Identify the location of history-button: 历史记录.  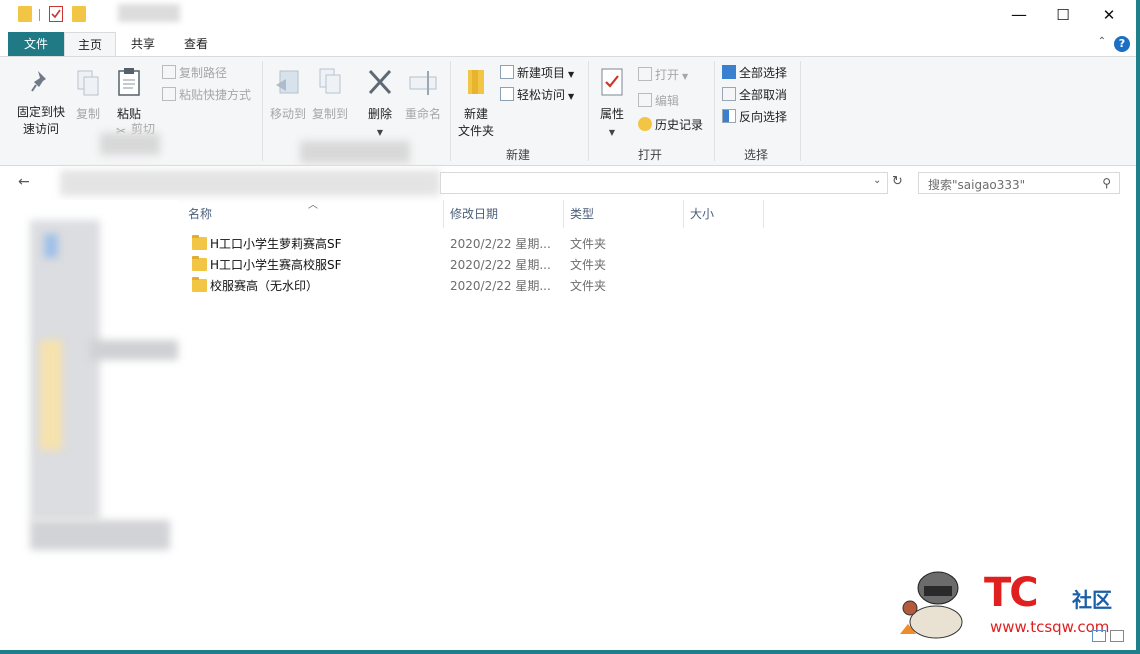
(670, 125).